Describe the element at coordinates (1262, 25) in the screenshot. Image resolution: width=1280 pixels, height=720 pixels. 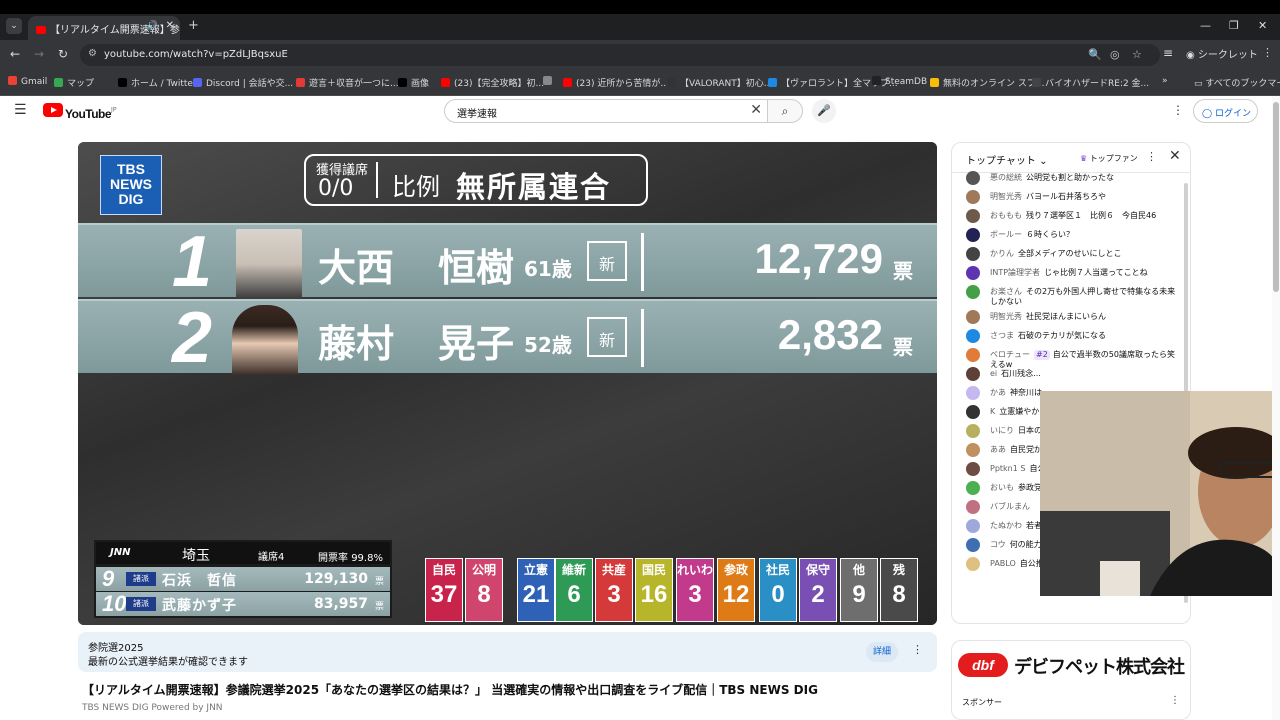
I see `window-close-icon: ✕` at that location.